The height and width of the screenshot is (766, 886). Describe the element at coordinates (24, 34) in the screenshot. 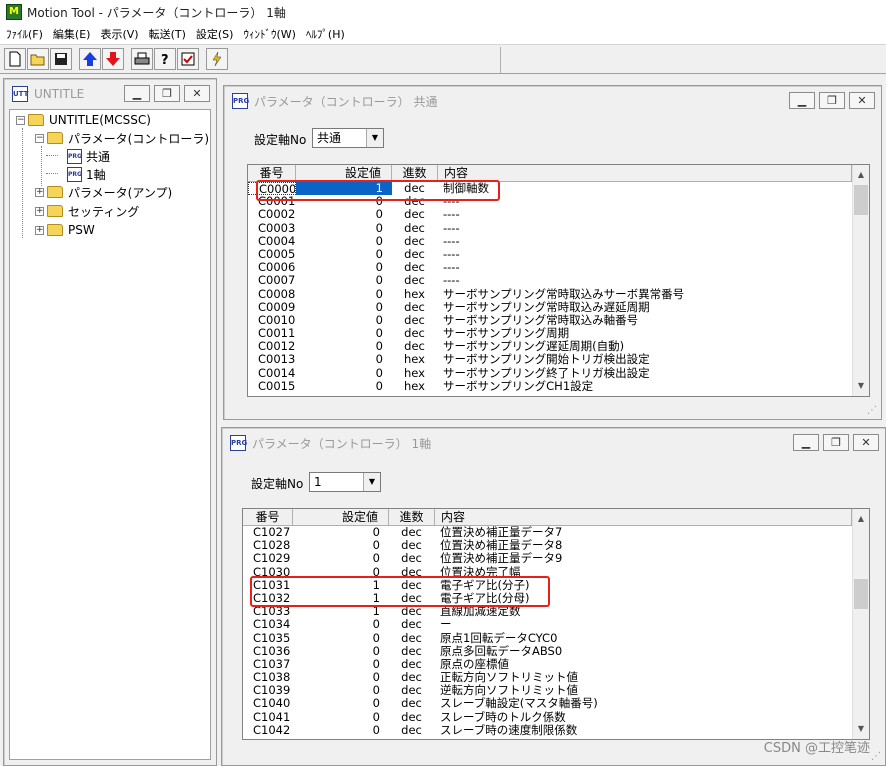

I see `menu-file: ﾌｧｲﾙ(F)` at that location.